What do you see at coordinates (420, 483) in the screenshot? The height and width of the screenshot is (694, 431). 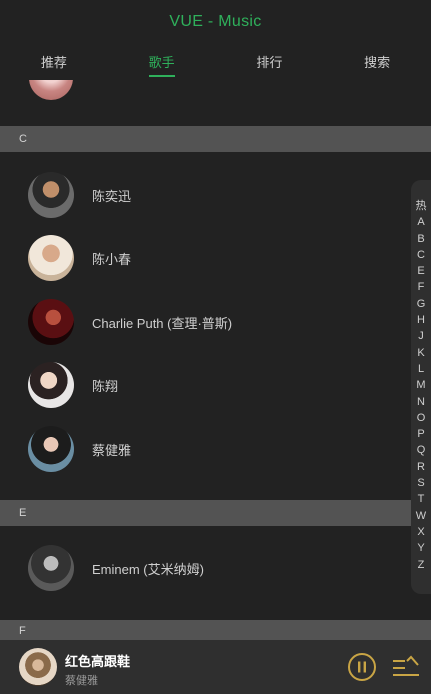 I see `shortcut-key: S` at bounding box center [420, 483].